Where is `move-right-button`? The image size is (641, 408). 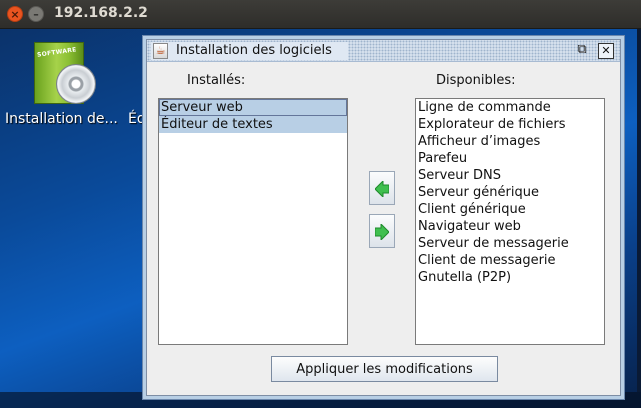
move-right-button is located at coordinates (382, 231).